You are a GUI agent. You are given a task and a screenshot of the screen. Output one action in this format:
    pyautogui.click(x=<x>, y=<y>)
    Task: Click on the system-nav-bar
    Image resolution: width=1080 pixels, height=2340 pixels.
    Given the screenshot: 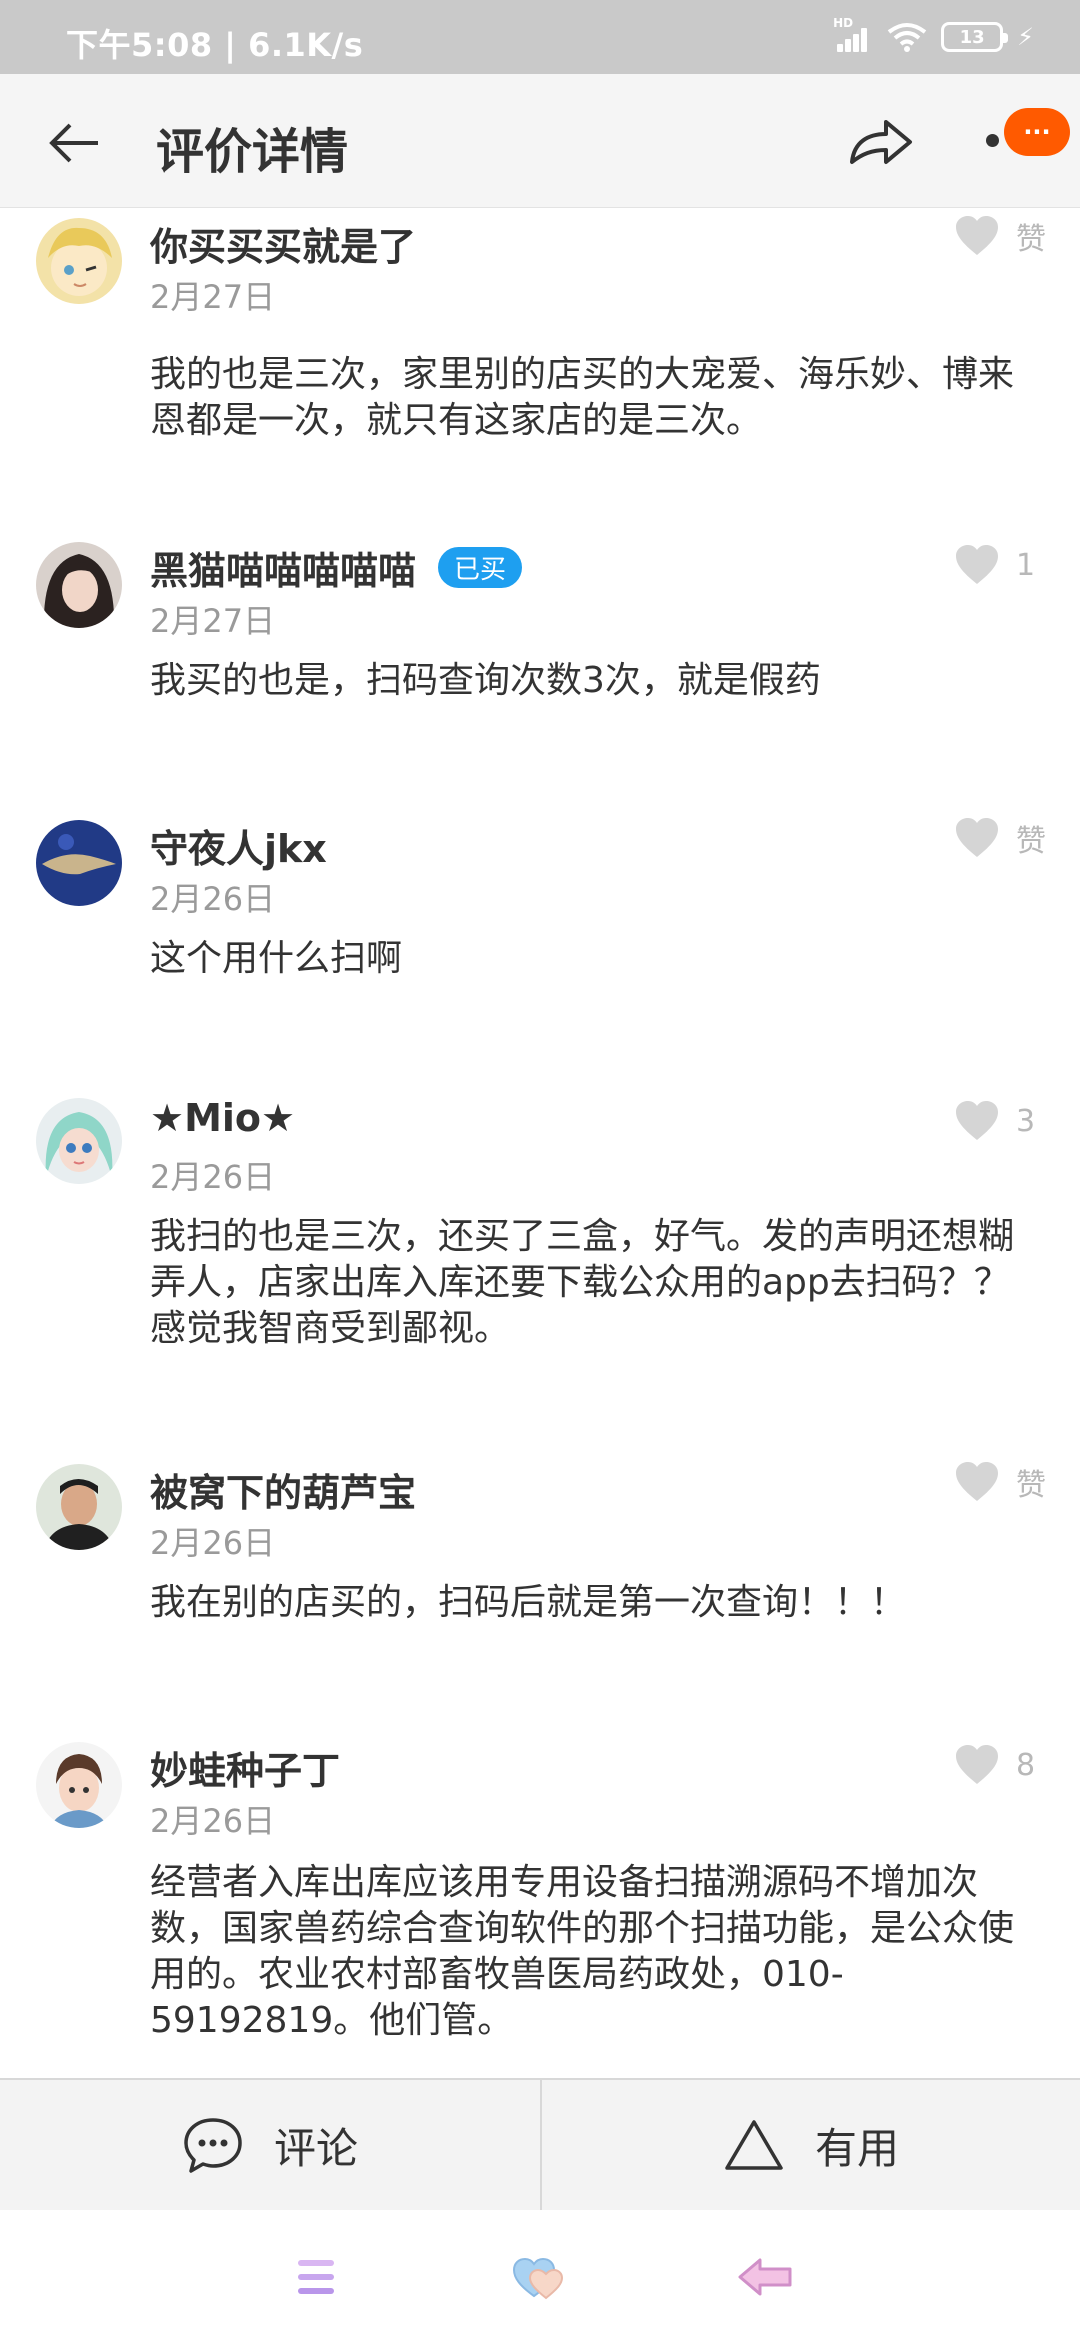 What is the action you would take?
    pyautogui.click(x=540, y=2275)
    